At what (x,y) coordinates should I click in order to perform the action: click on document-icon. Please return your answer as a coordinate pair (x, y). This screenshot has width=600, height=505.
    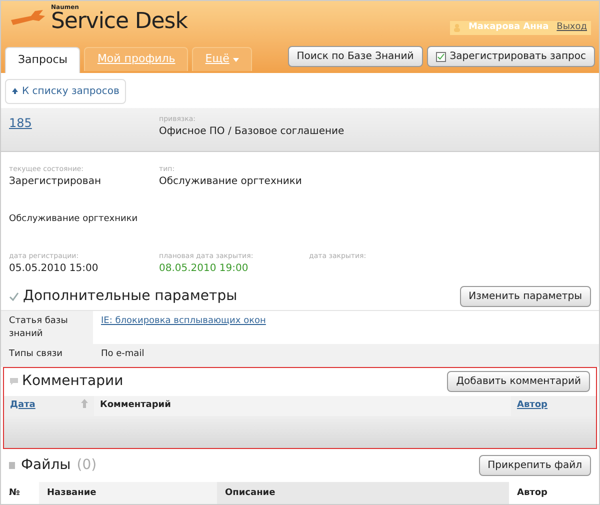
    Looking at the image, I should click on (12, 465).